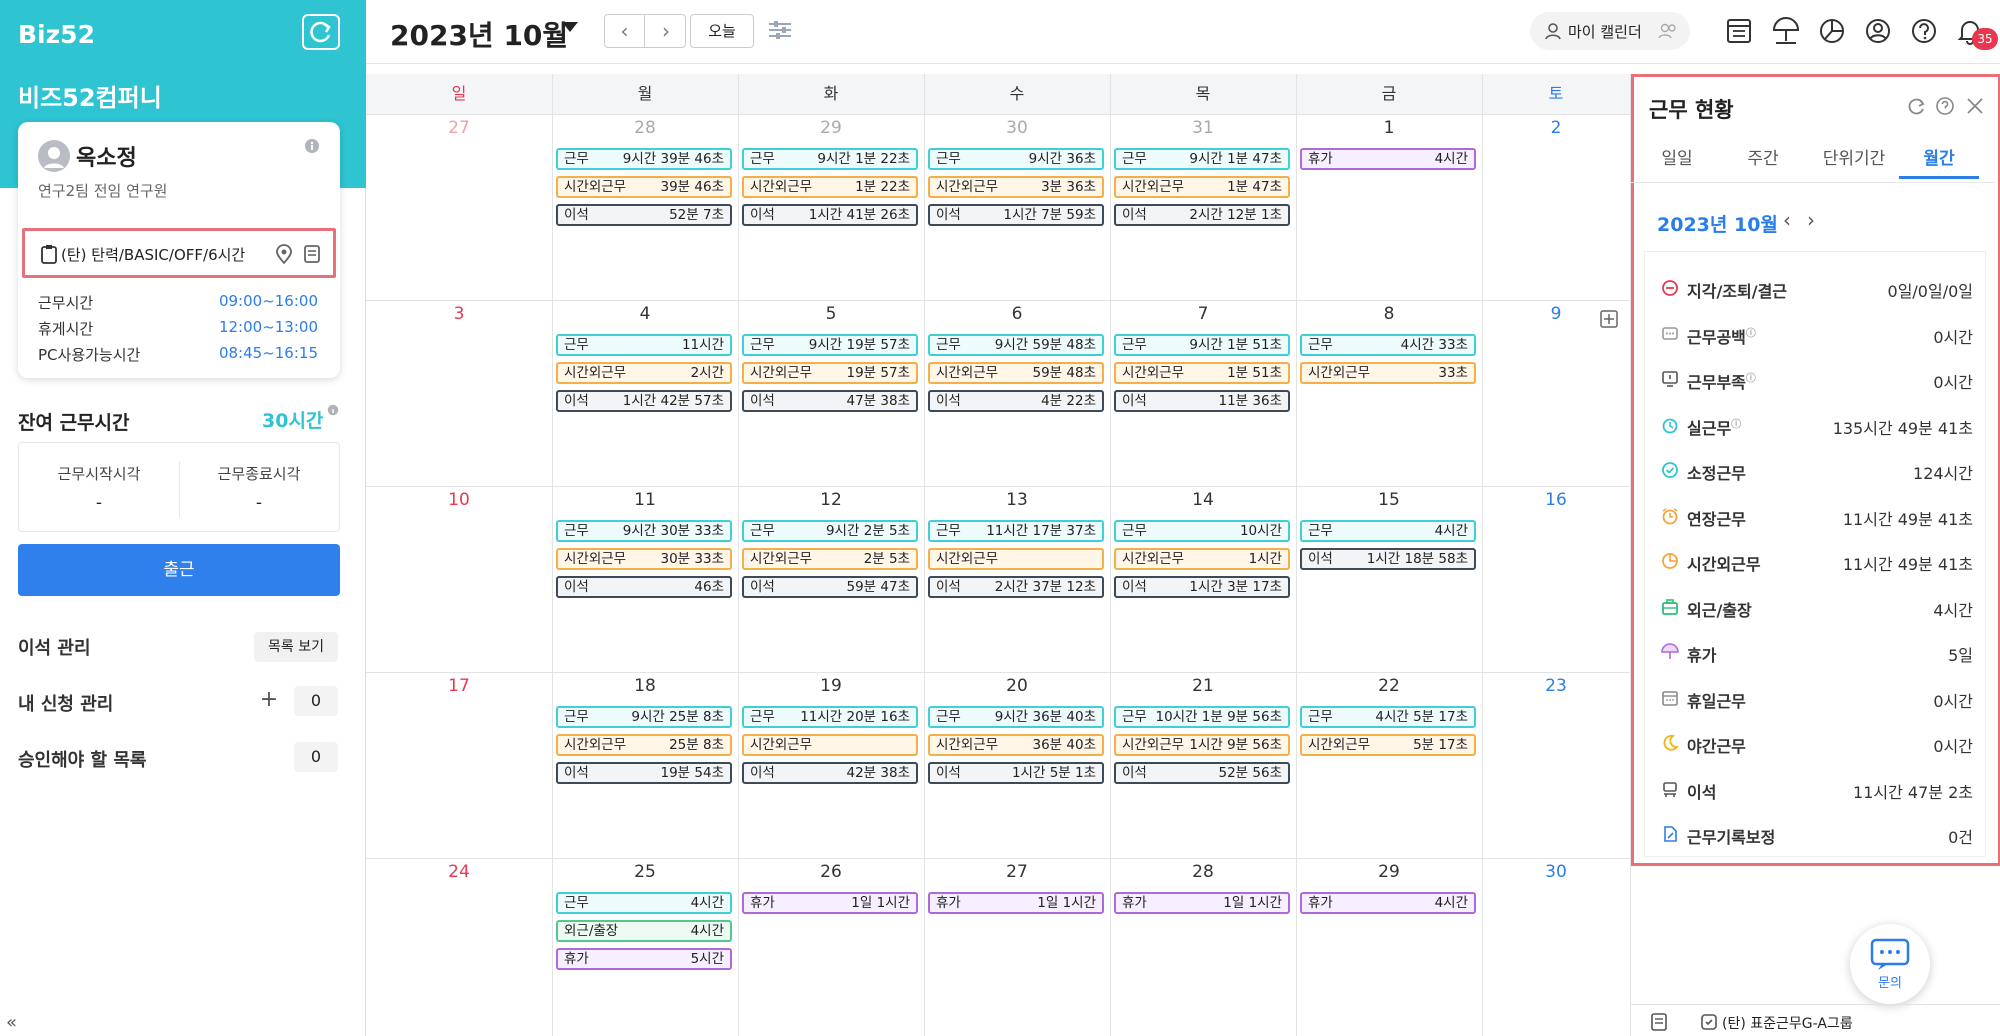 Image resolution: width=2000 pixels, height=1036 pixels. Describe the element at coordinates (644, 931) in the screenshot. I see `event-out: 외근/출장 4시간` at that location.